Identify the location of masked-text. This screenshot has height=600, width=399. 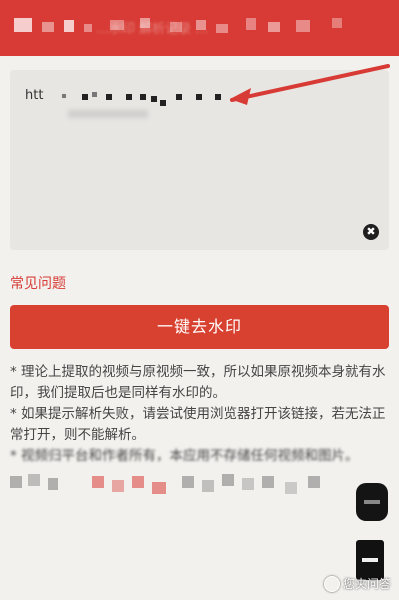
(108, 114).